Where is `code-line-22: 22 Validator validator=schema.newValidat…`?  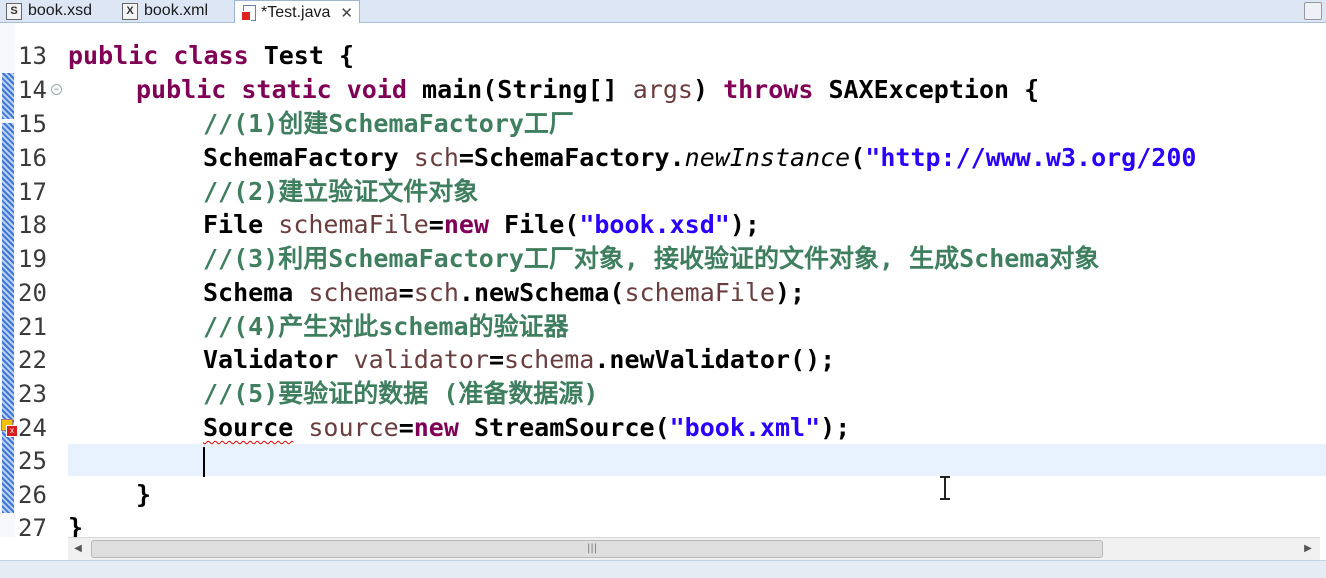 code-line-22: 22 Validator validator=schema.newValidat… is located at coordinates (663, 360).